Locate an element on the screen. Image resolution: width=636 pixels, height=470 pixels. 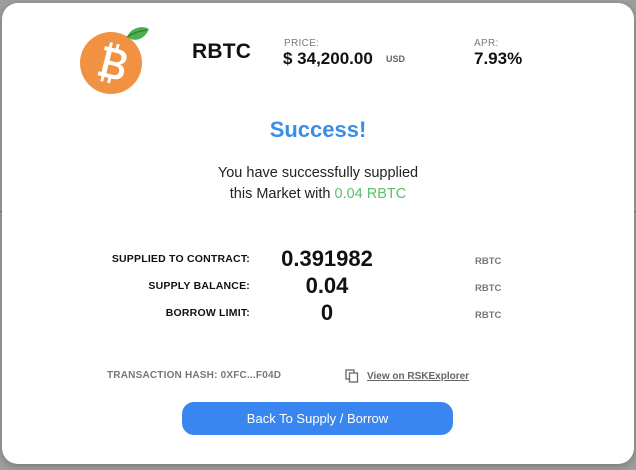
supply-balance-unit: RBTC is located at coordinates (488, 288).